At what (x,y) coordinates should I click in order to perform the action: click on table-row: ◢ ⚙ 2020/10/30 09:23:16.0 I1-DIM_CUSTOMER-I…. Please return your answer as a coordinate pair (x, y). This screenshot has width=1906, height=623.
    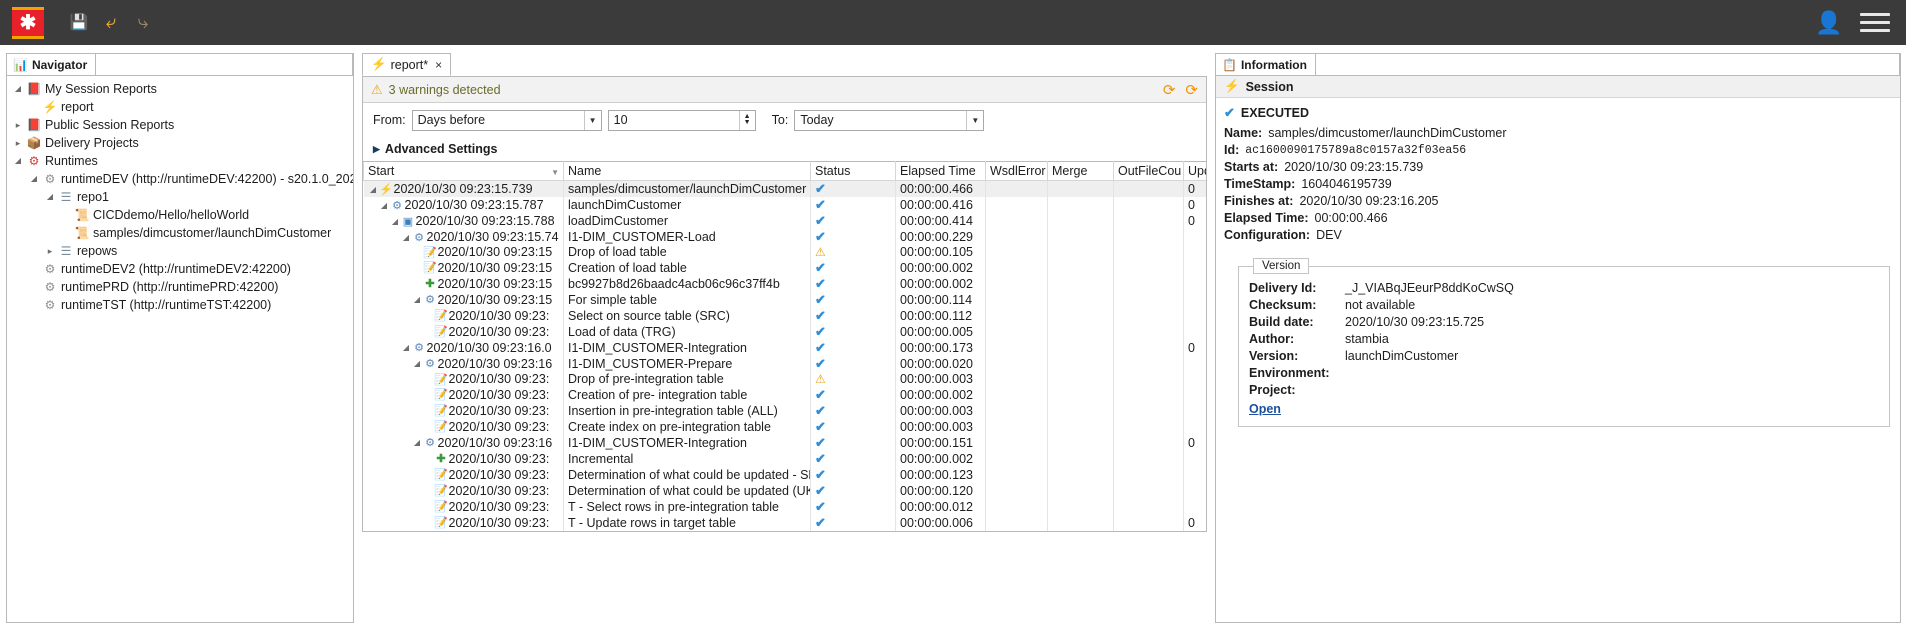
    Looking at the image, I should click on (784, 347).